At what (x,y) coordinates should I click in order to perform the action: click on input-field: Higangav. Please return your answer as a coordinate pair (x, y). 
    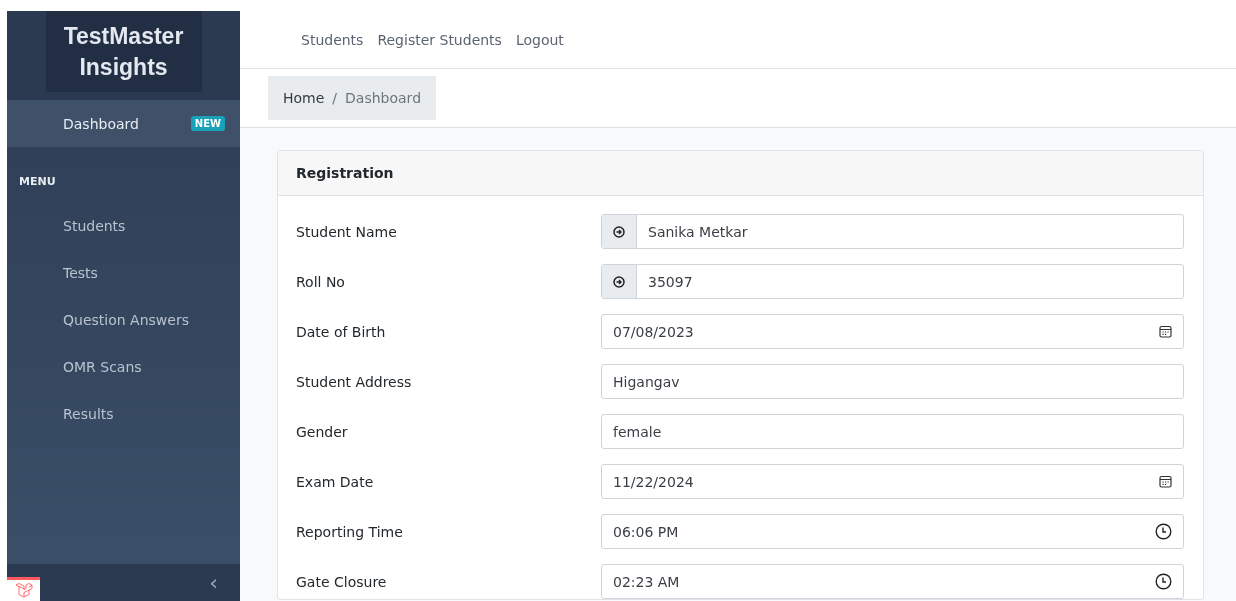
    Looking at the image, I should click on (892, 381).